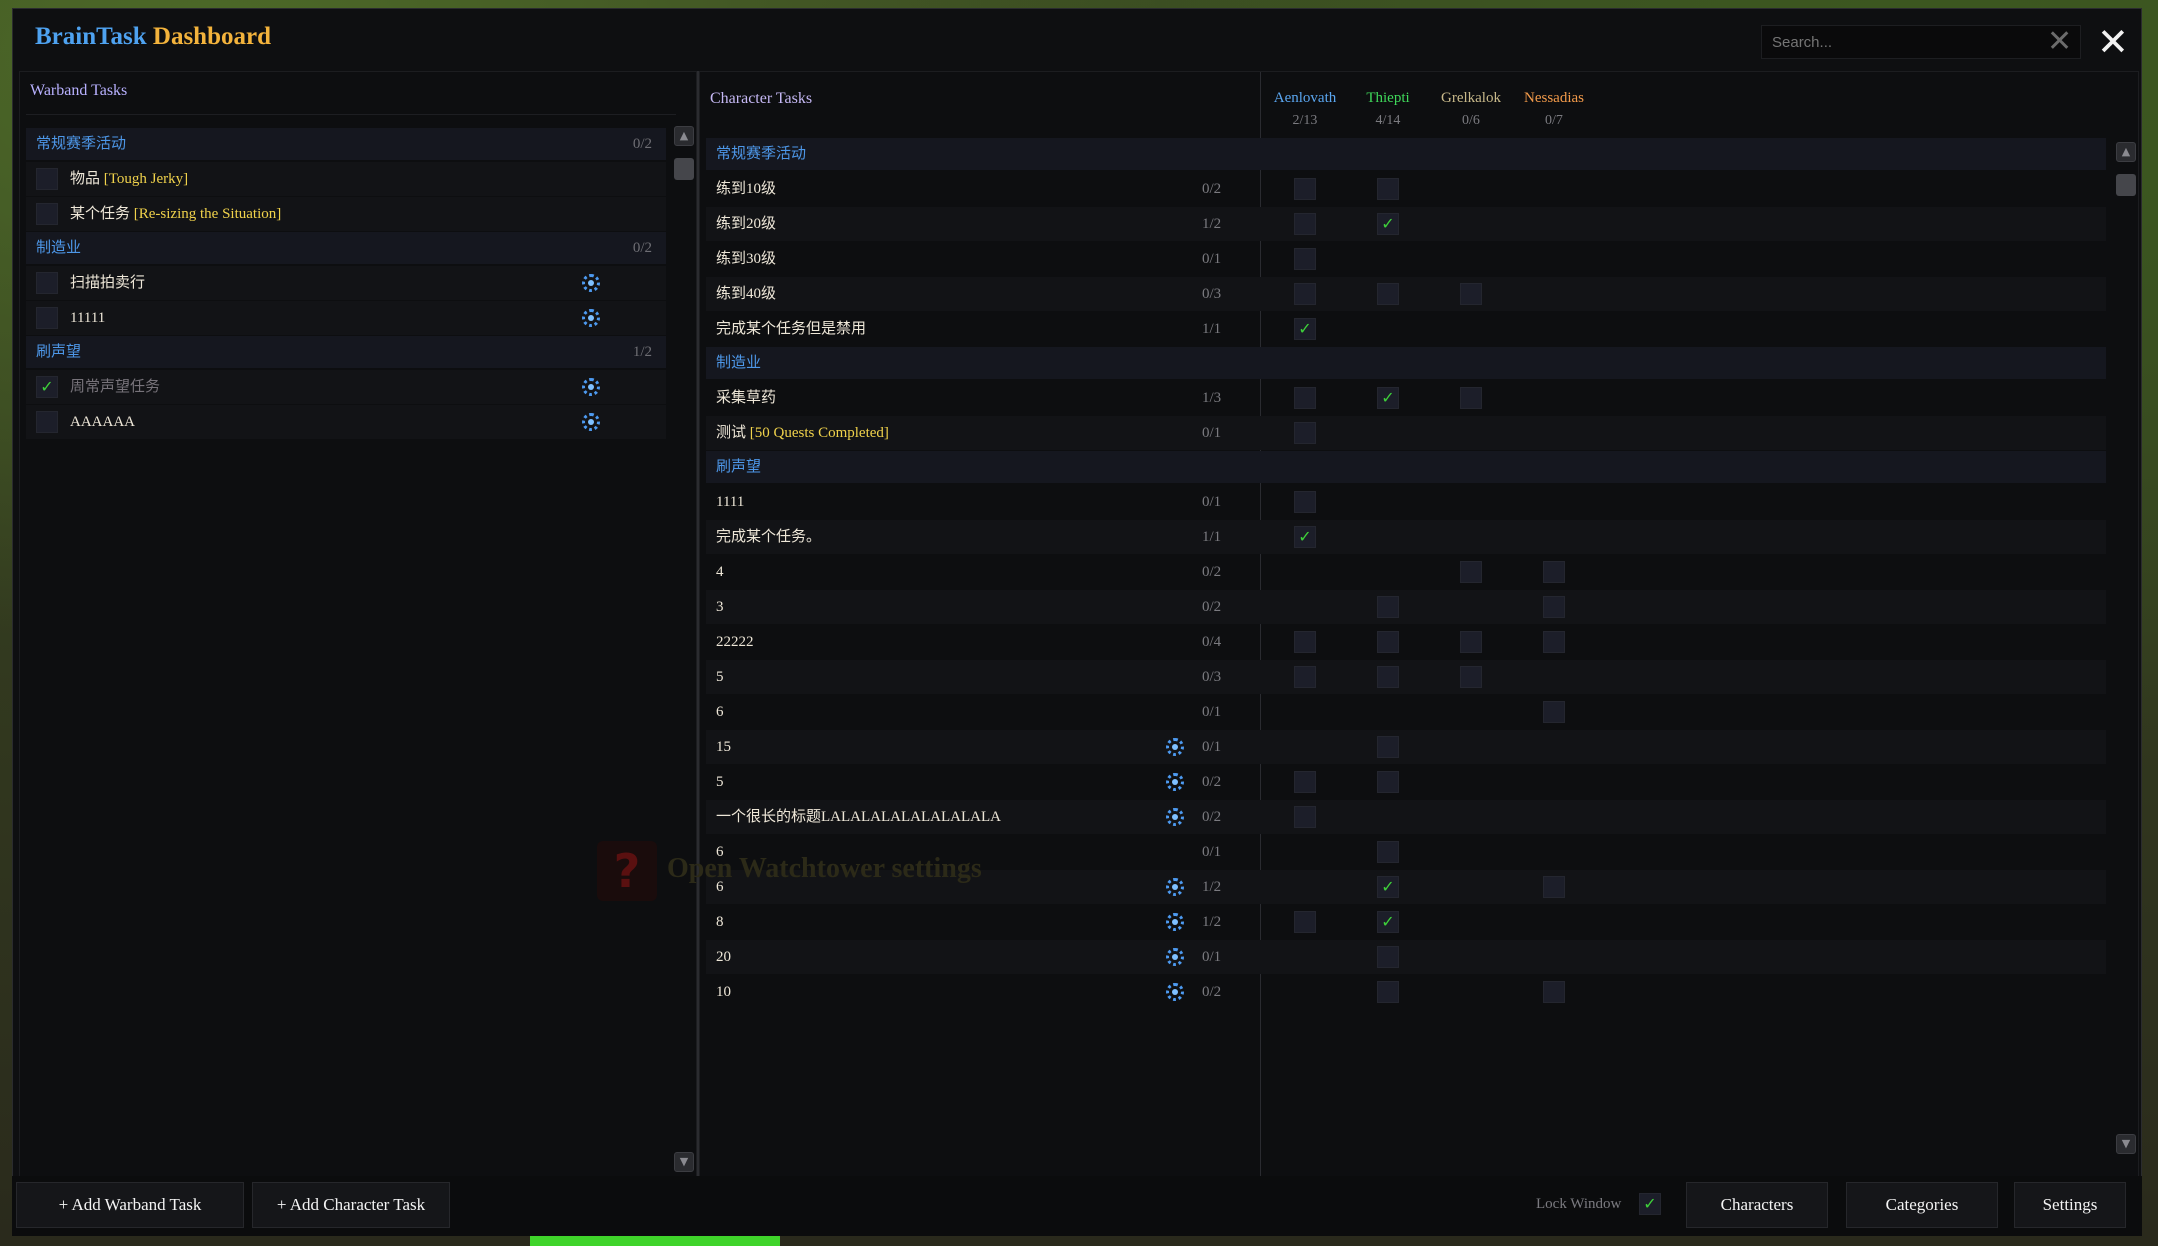  Describe the element at coordinates (1406, 957) in the screenshot. I see `character-task-row: 20 0/1` at that location.